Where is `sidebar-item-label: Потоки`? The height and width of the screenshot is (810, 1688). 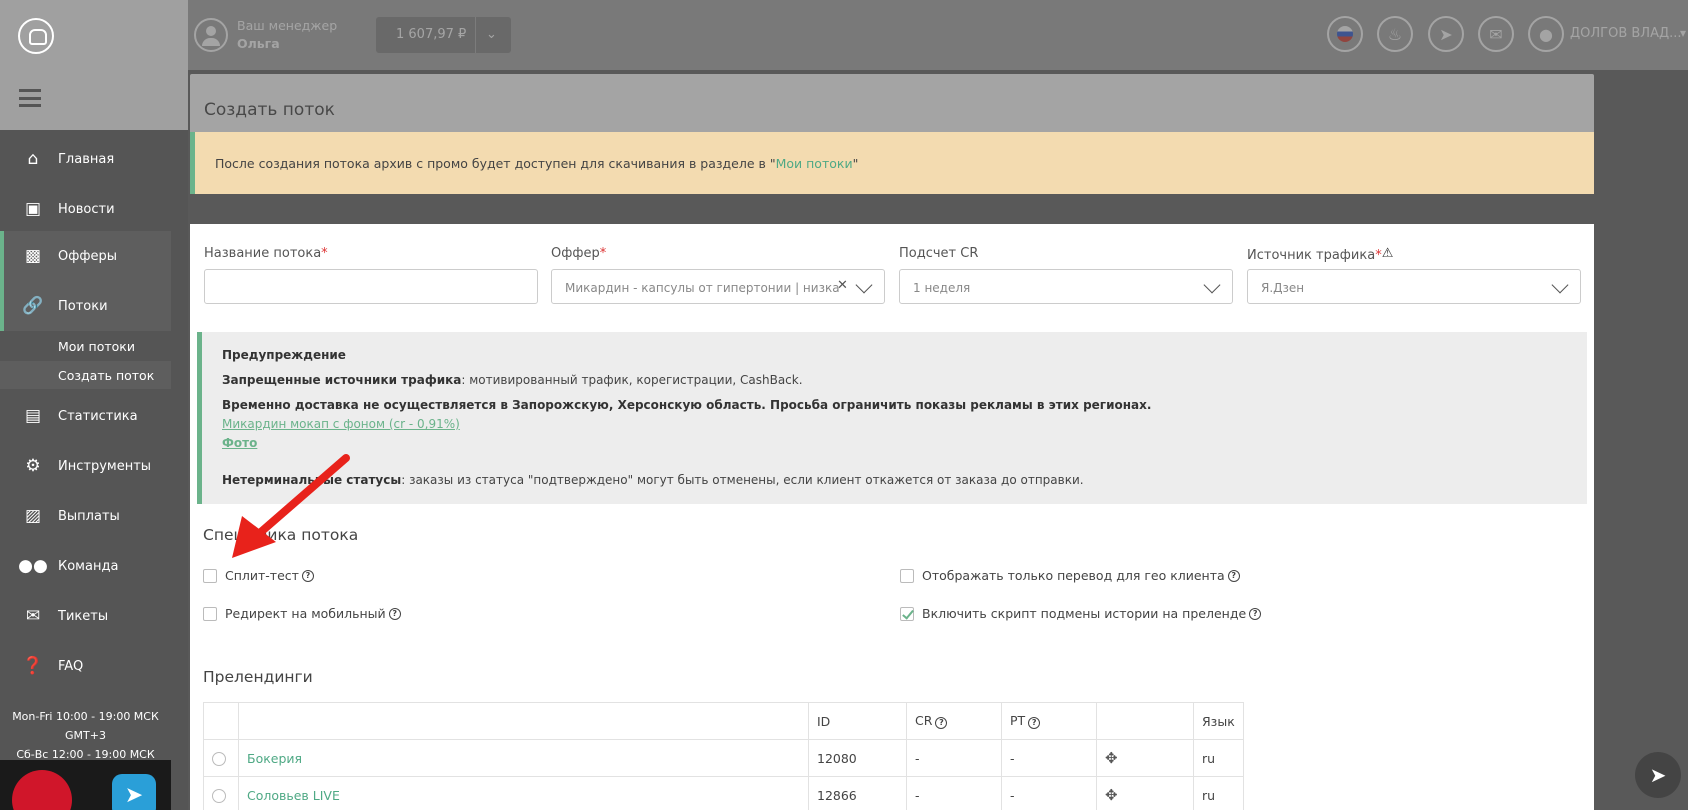
sidebar-item-label: Потоки is located at coordinates (83, 306).